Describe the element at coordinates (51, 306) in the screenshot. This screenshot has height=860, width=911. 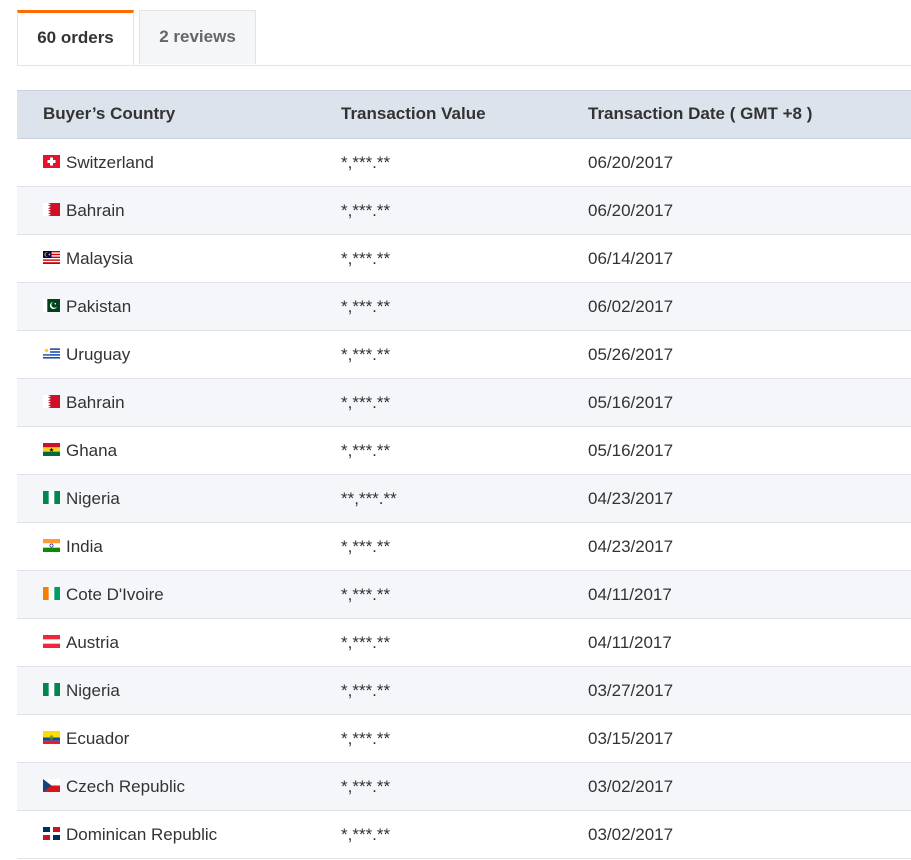
I see `pakistan-flag-icon` at that location.